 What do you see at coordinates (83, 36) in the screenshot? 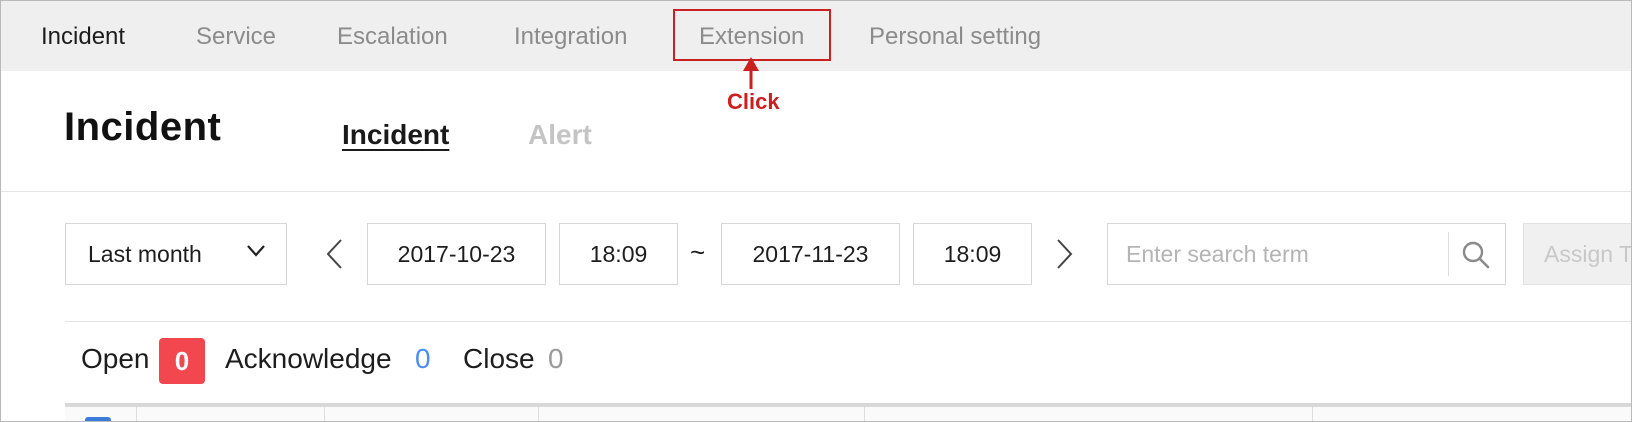
I see `nav-tab-incident: Incident` at bounding box center [83, 36].